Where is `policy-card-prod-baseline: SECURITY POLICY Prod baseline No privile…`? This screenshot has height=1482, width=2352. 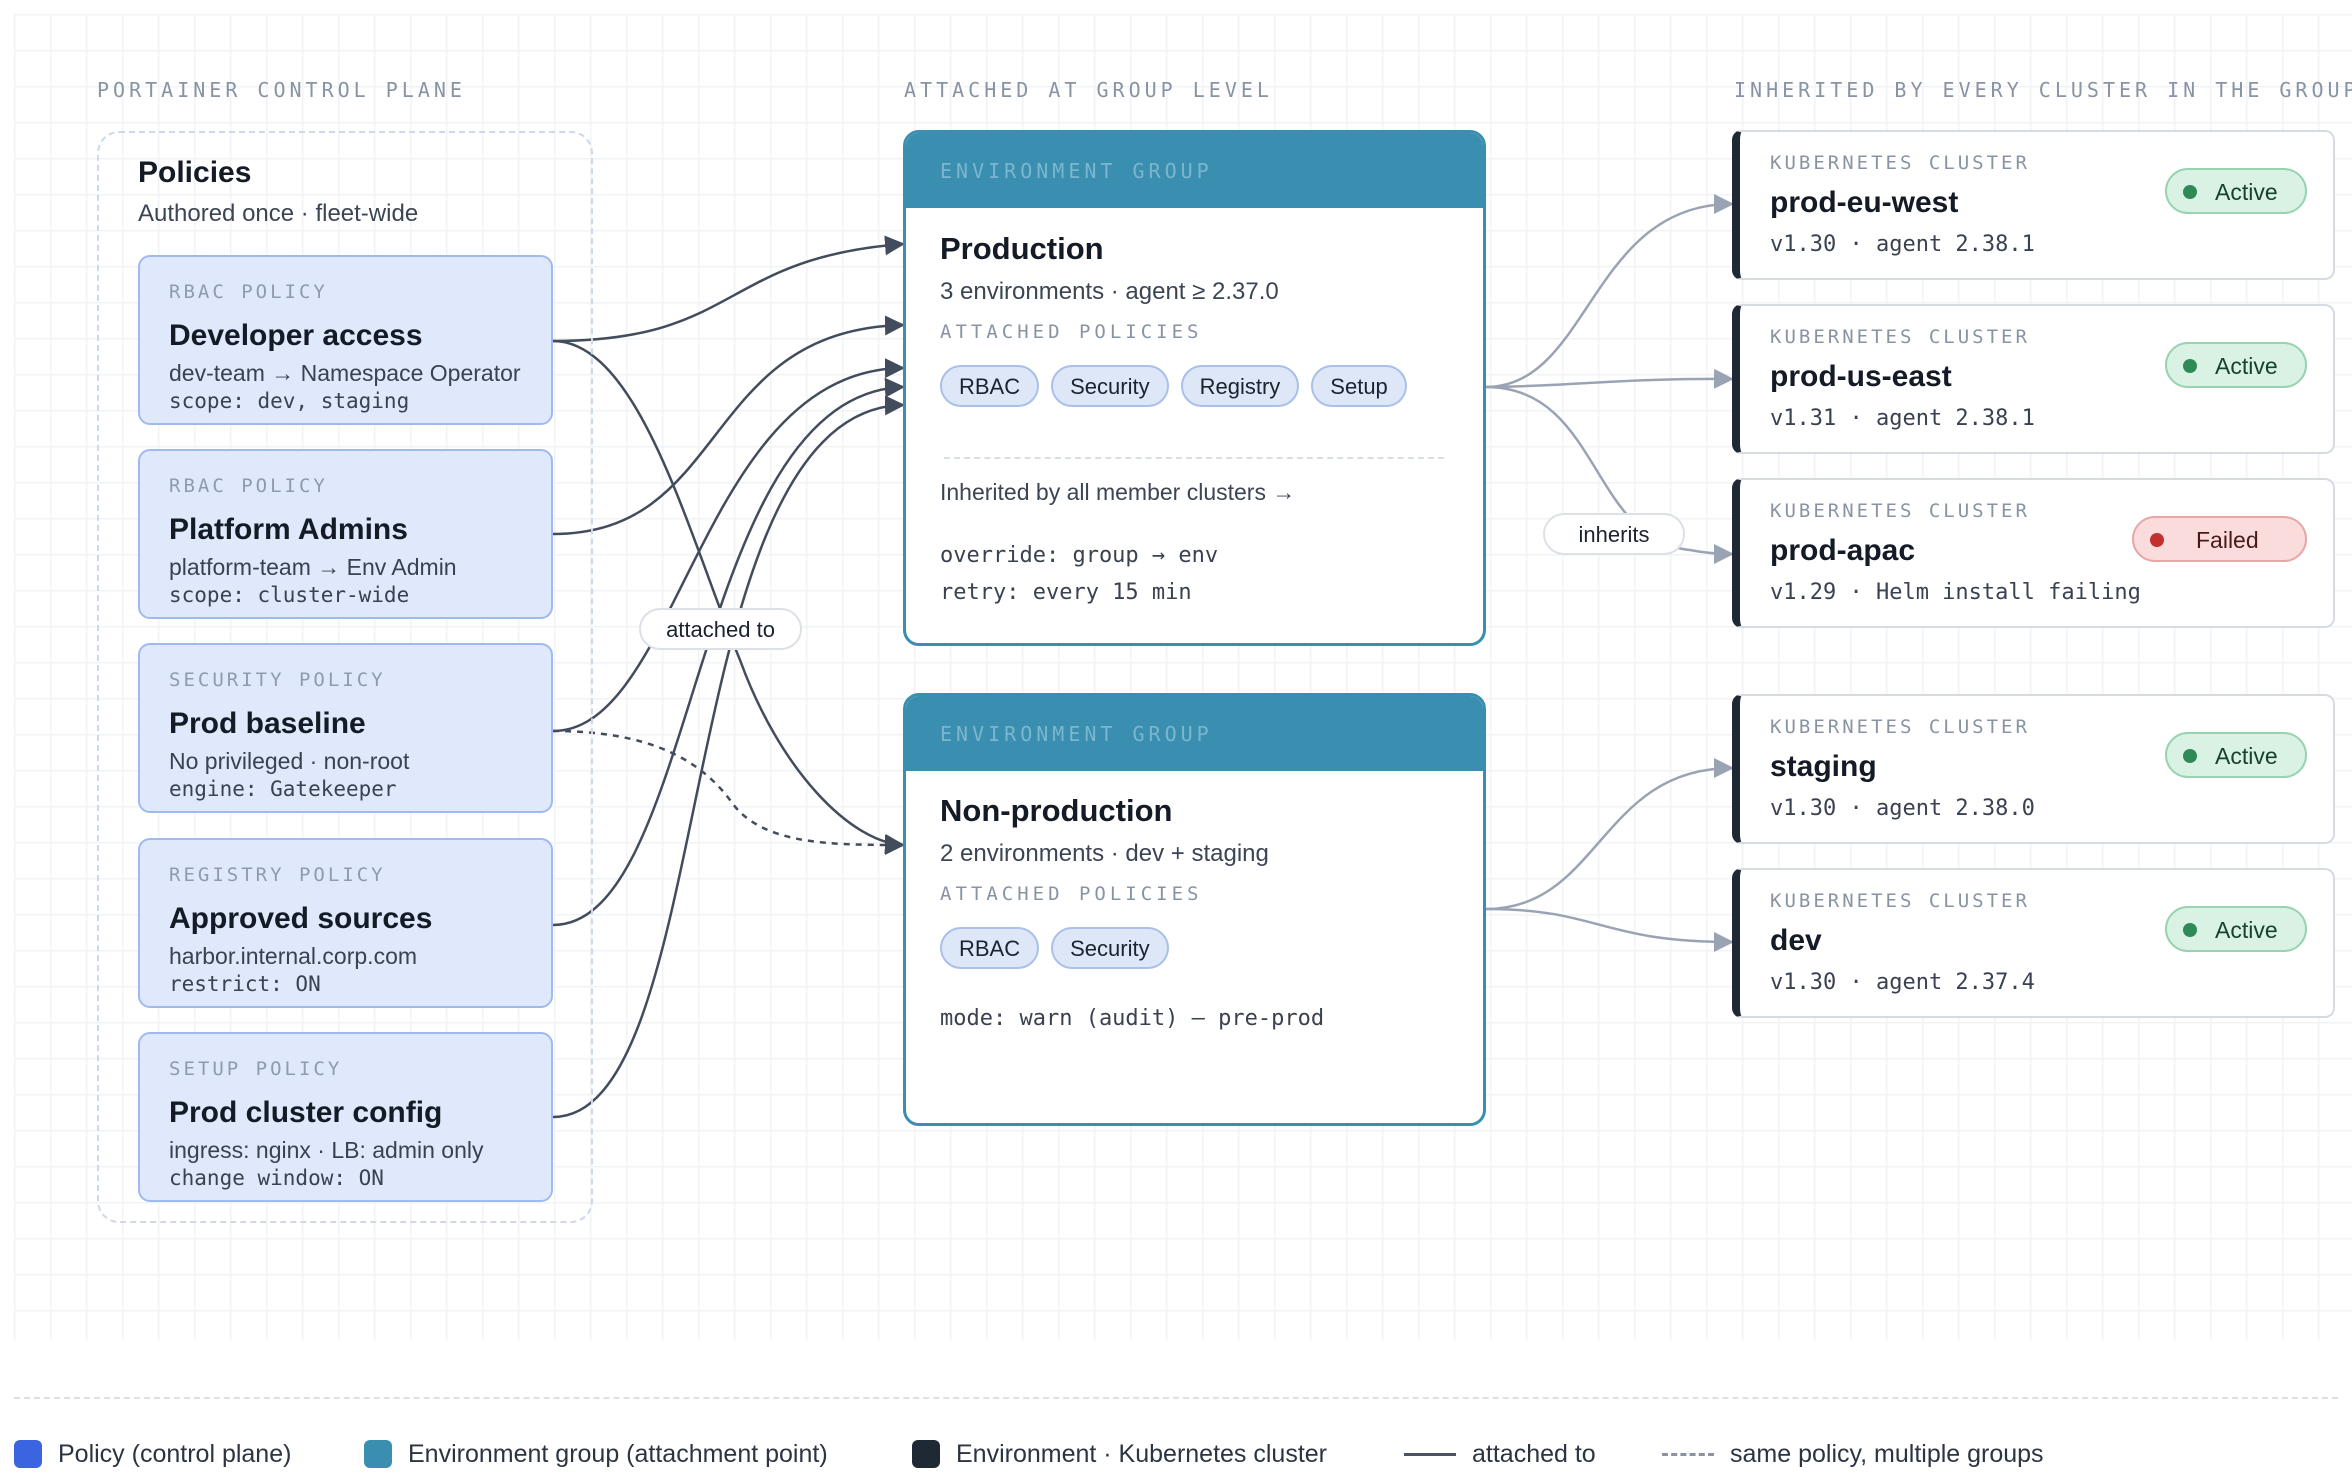
policy-card-prod-baseline: SECURITY POLICY Prod baseline No privile… is located at coordinates (345, 728).